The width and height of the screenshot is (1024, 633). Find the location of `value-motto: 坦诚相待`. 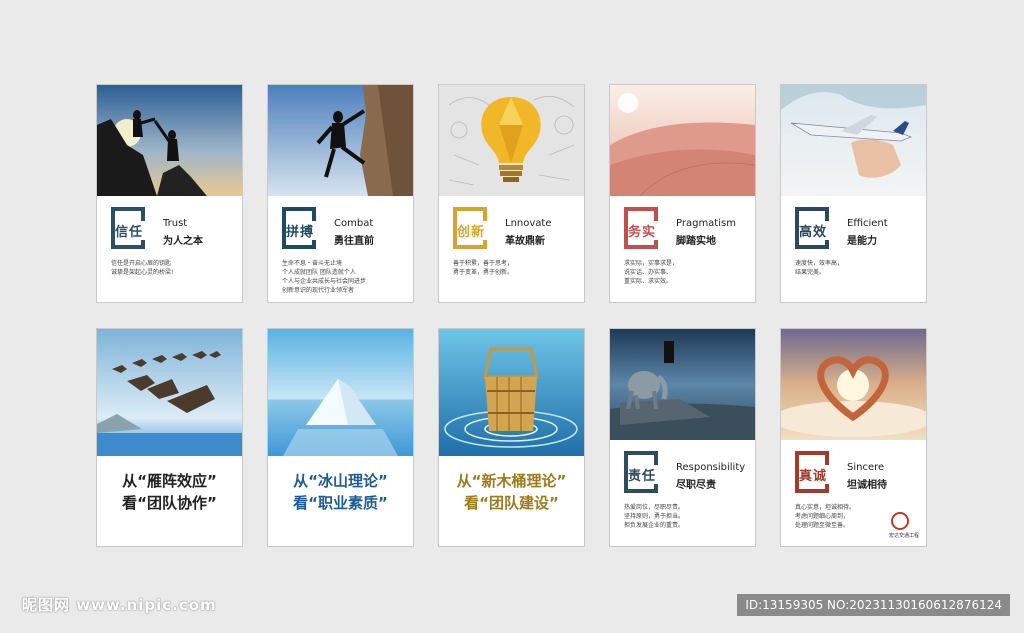

value-motto: 坦诚相待 is located at coordinates (867, 485).